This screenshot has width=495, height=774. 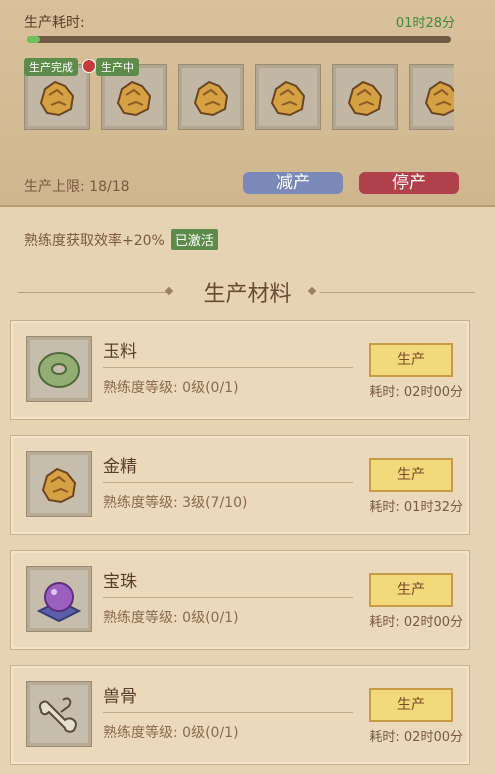 I want to click on material-name: 玉料, so click(x=120, y=352).